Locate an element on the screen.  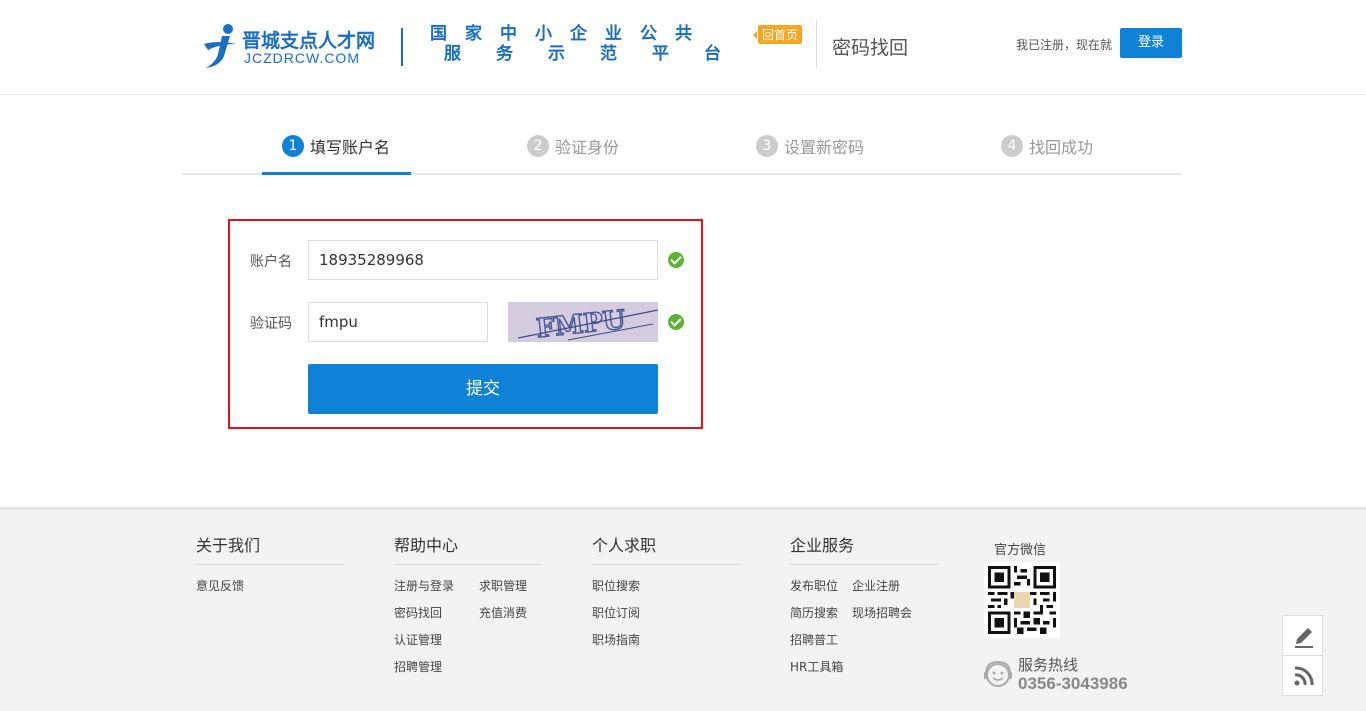
hotline-label: 服务热线 is located at coordinates (1048, 665).